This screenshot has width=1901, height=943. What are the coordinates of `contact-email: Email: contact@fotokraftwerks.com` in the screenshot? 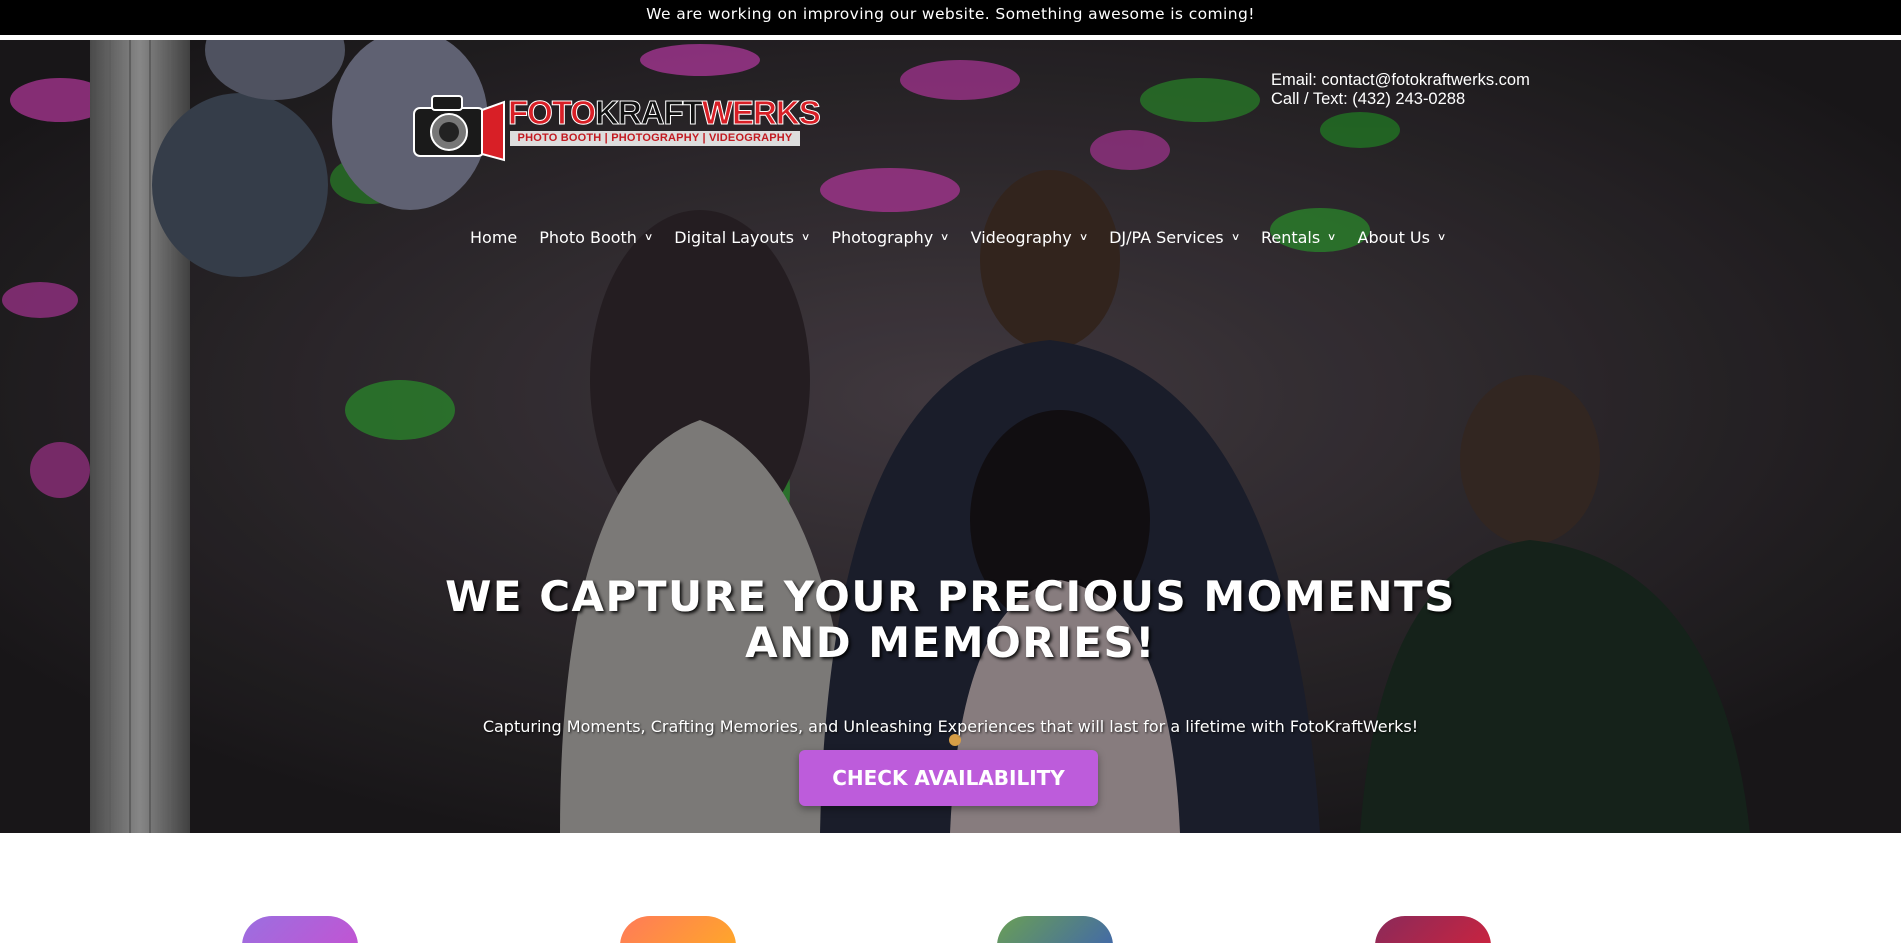 It's located at (1400, 80).